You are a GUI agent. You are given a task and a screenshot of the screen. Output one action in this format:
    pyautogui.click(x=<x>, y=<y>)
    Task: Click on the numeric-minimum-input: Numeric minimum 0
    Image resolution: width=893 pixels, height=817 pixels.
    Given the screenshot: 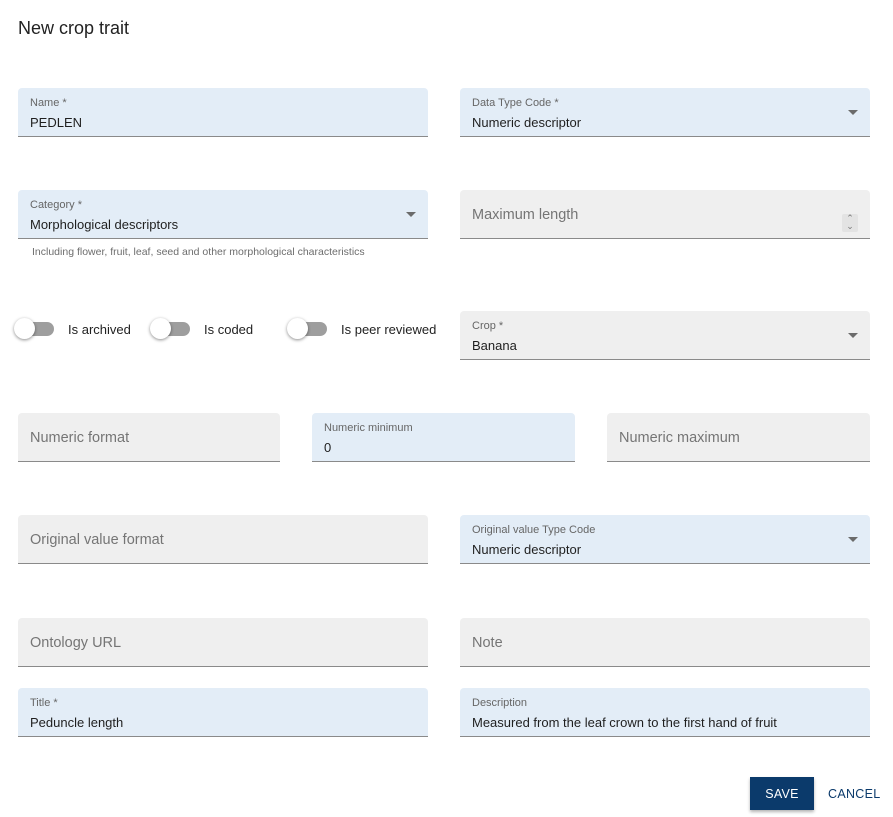 What is the action you would take?
    pyautogui.click(x=443, y=437)
    